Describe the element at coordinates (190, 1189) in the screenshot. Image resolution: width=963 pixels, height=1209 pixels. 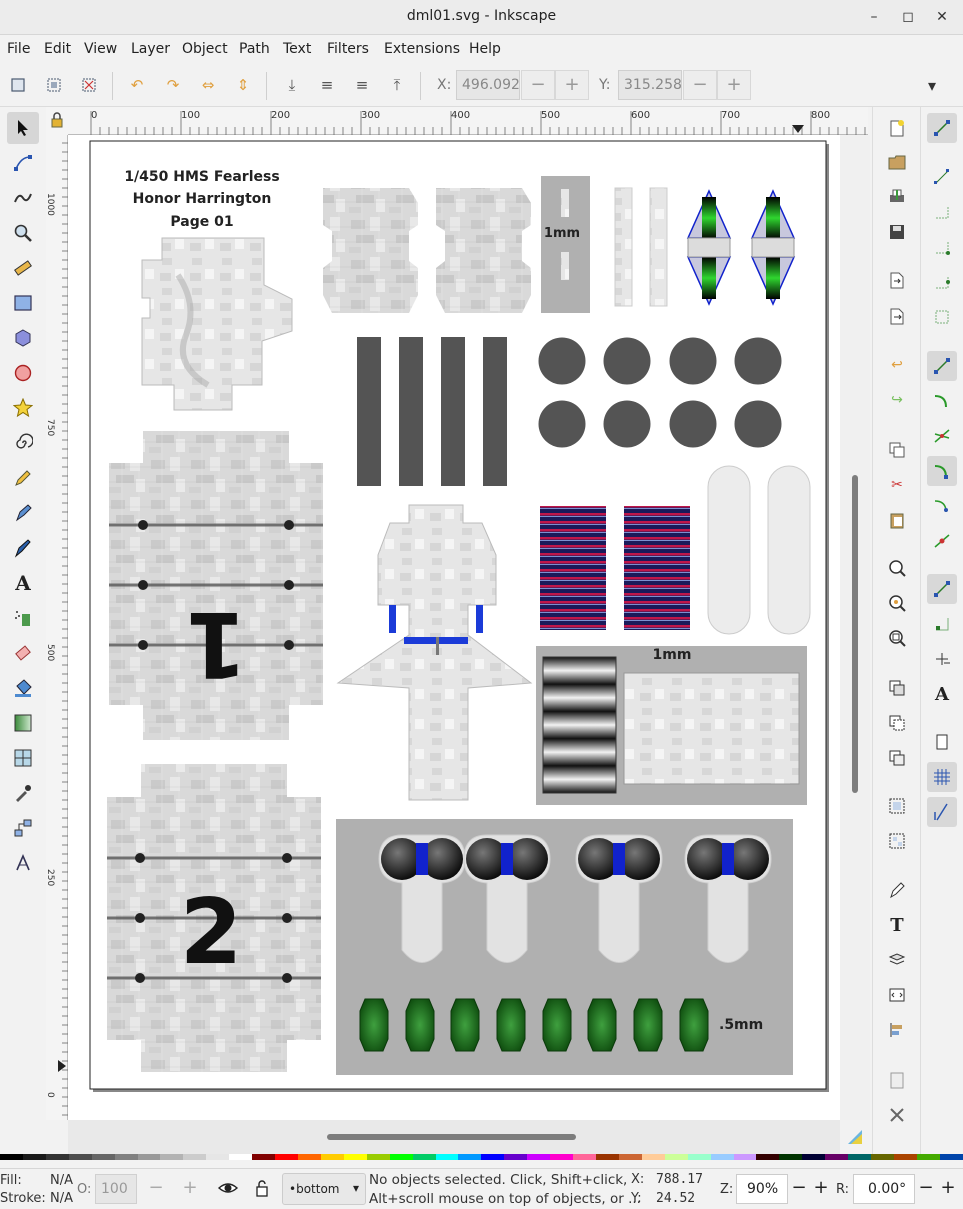
I see `opacity-increment-button: +` at that location.